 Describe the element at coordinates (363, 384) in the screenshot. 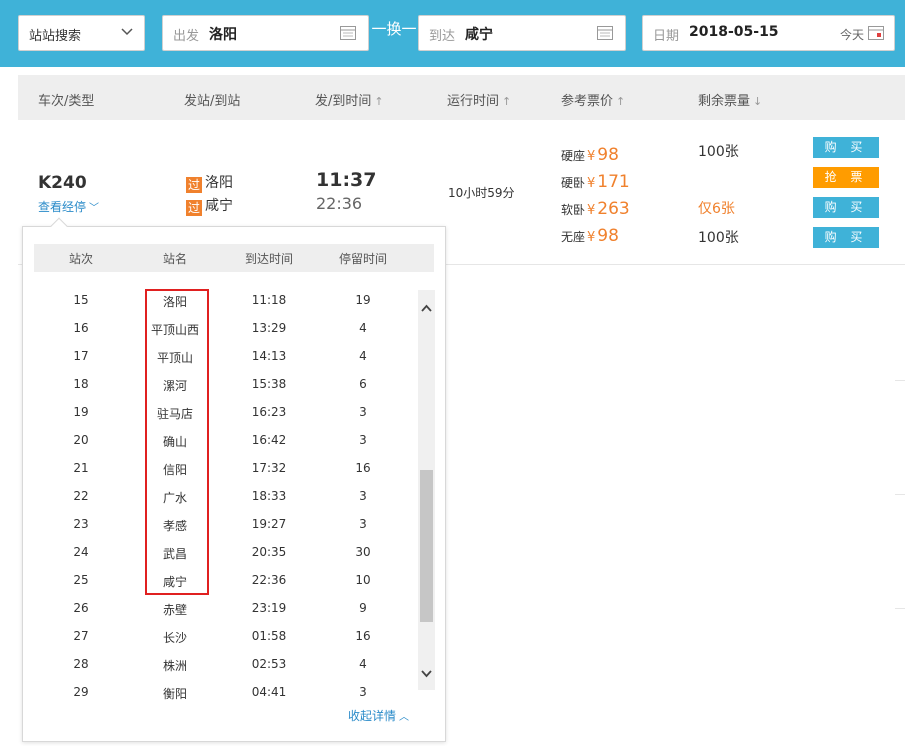

I see `stop-stay: 6` at that location.